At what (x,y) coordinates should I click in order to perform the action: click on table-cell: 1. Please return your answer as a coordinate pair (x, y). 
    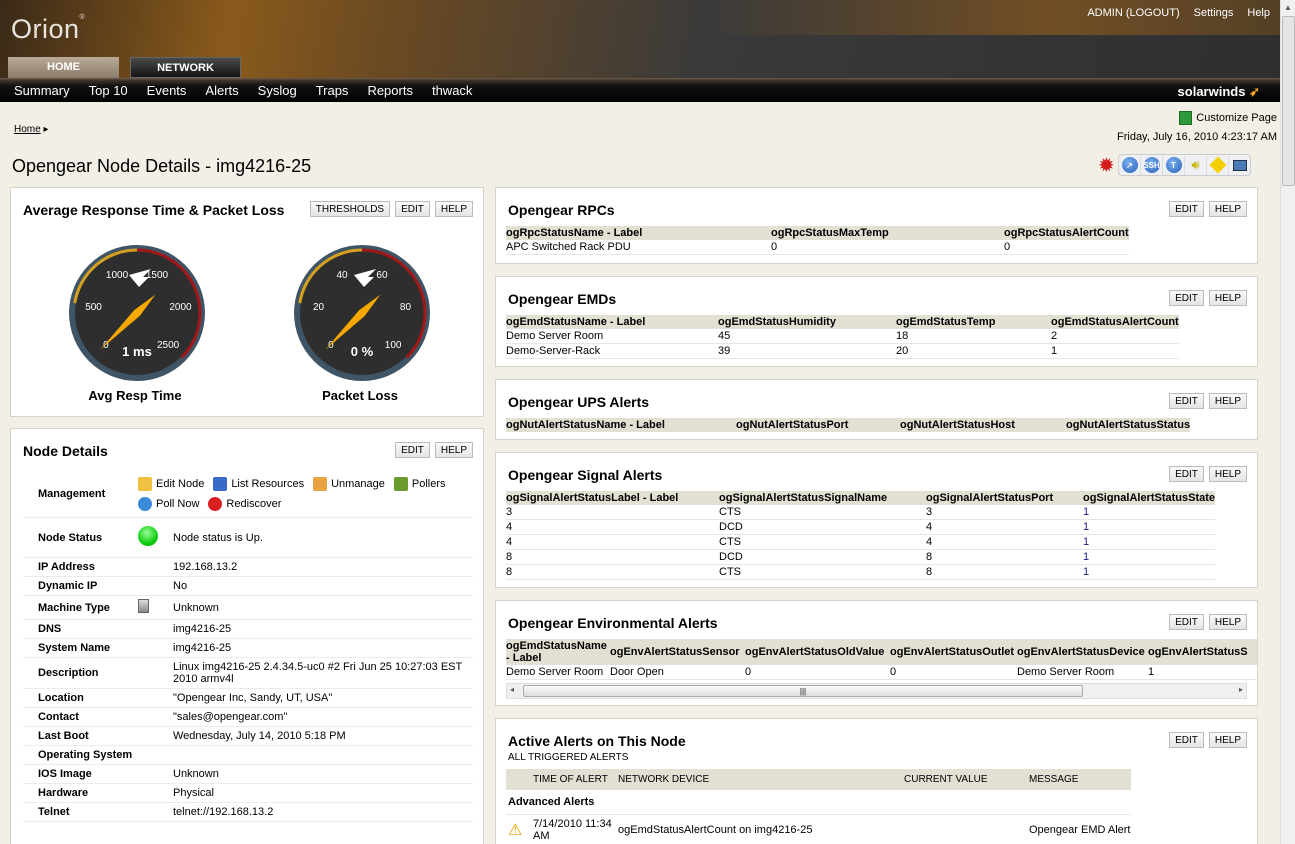
    Looking at the image, I should click on (1149, 572).